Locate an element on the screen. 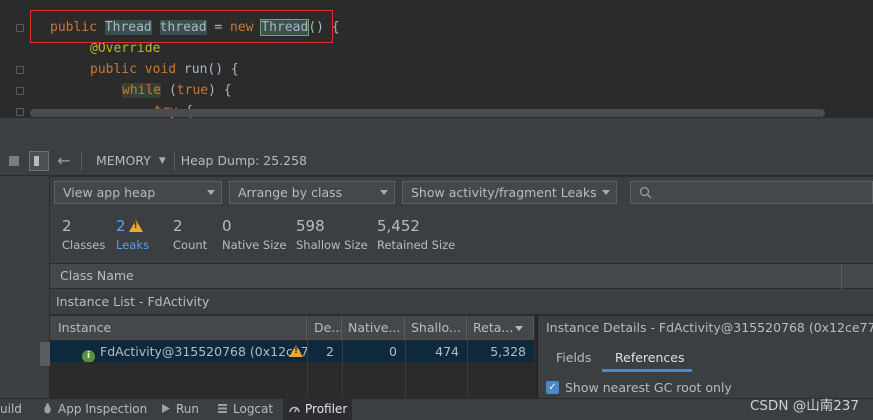 This screenshot has width=873, height=420. instance-name: FdActivity@315520768 (0x12ce7700) is located at coordinates (203, 351).